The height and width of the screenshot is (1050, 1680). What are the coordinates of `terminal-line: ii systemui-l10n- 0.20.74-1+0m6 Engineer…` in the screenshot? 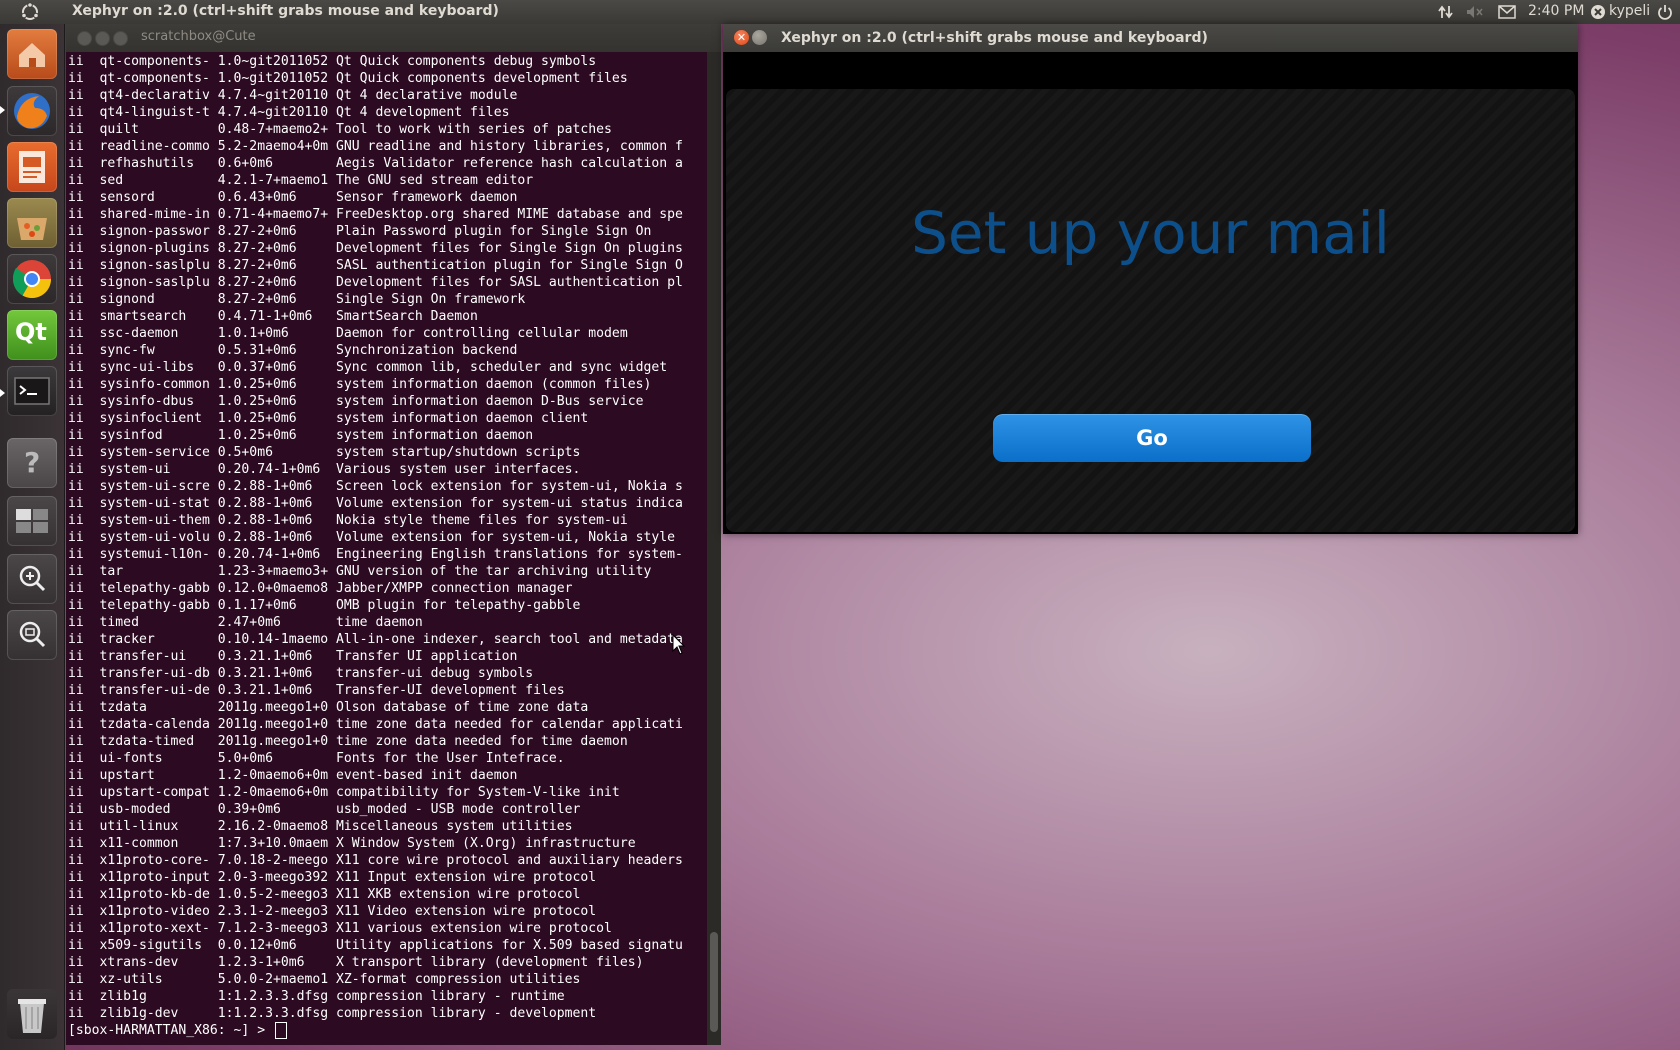 It's located at (375, 554).